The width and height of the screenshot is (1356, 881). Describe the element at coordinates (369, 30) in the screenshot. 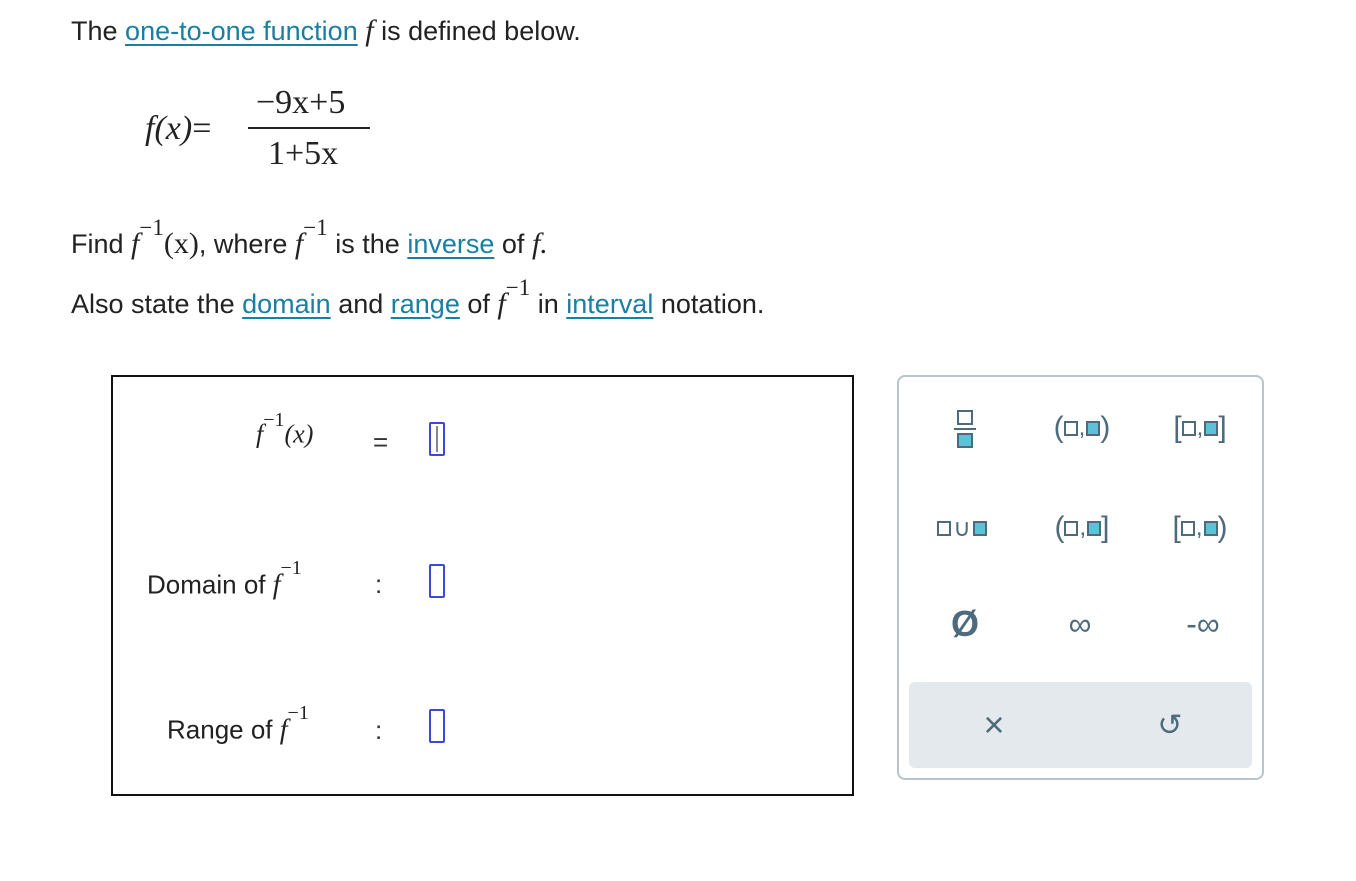

I see `intro-f: f` at that location.